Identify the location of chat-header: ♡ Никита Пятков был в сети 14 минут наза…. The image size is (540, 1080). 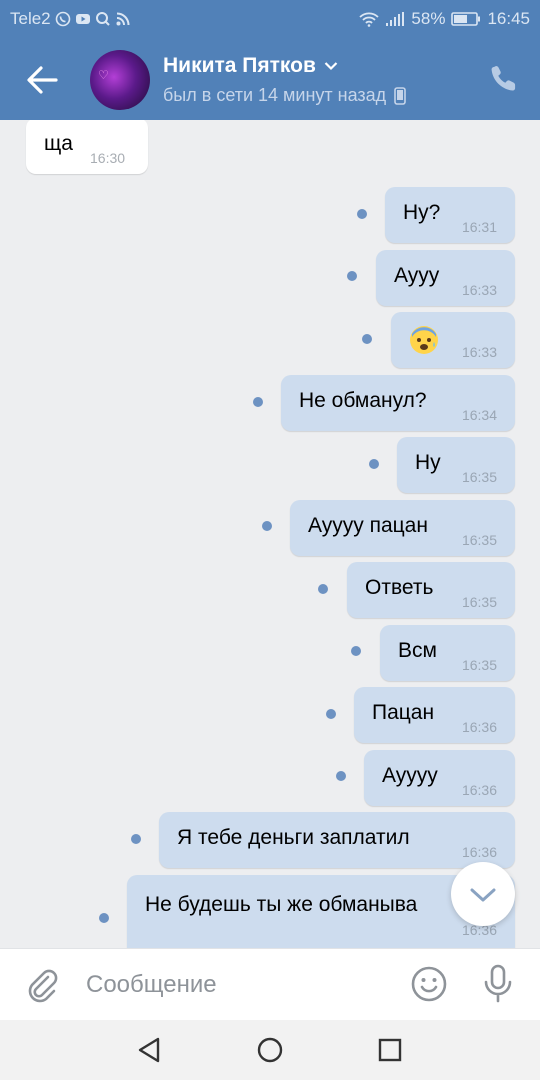
(270, 79).